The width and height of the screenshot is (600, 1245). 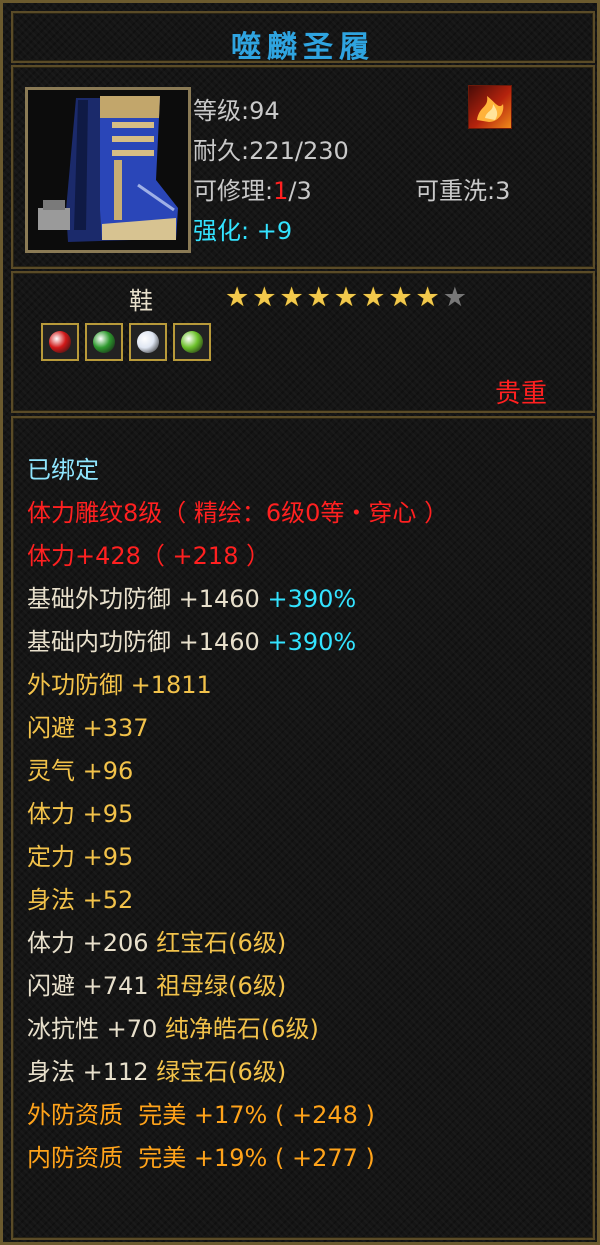 What do you see at coordinates (521, 394) in the screenshot?
I see `rarity-label: 贵重` at bounding box center [521, 394].